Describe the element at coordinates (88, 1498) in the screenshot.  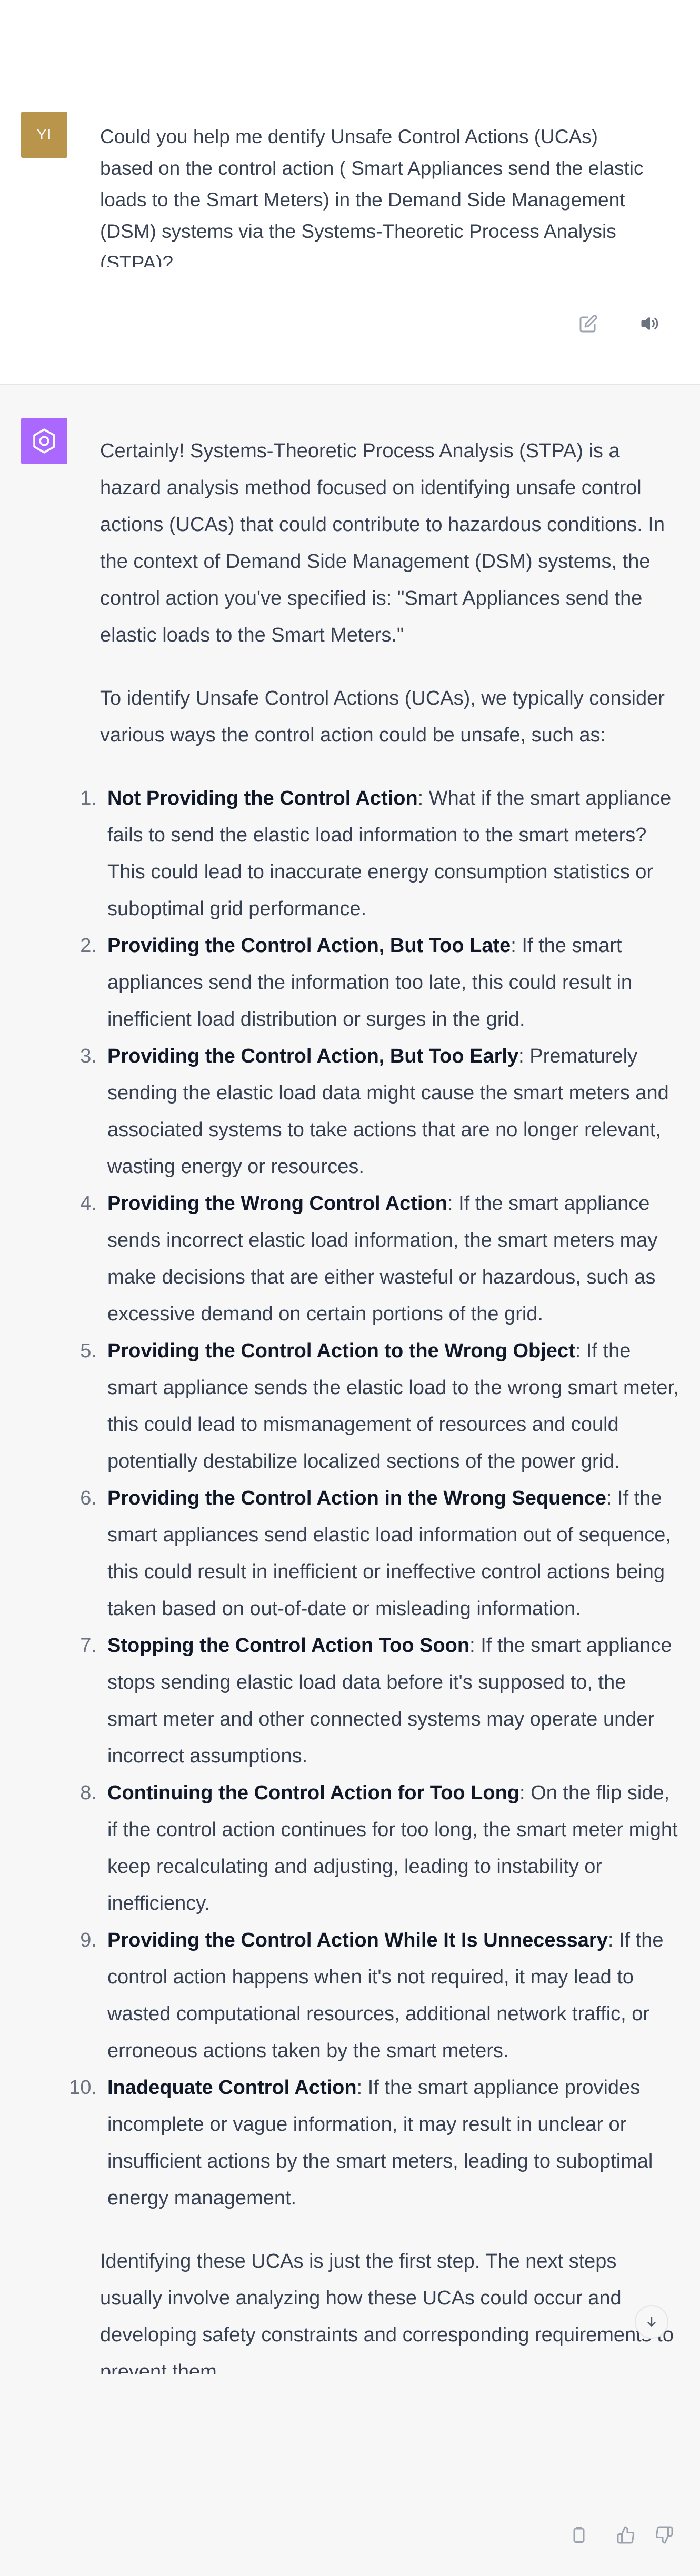
I see `list-item-number: 6.` at that location.